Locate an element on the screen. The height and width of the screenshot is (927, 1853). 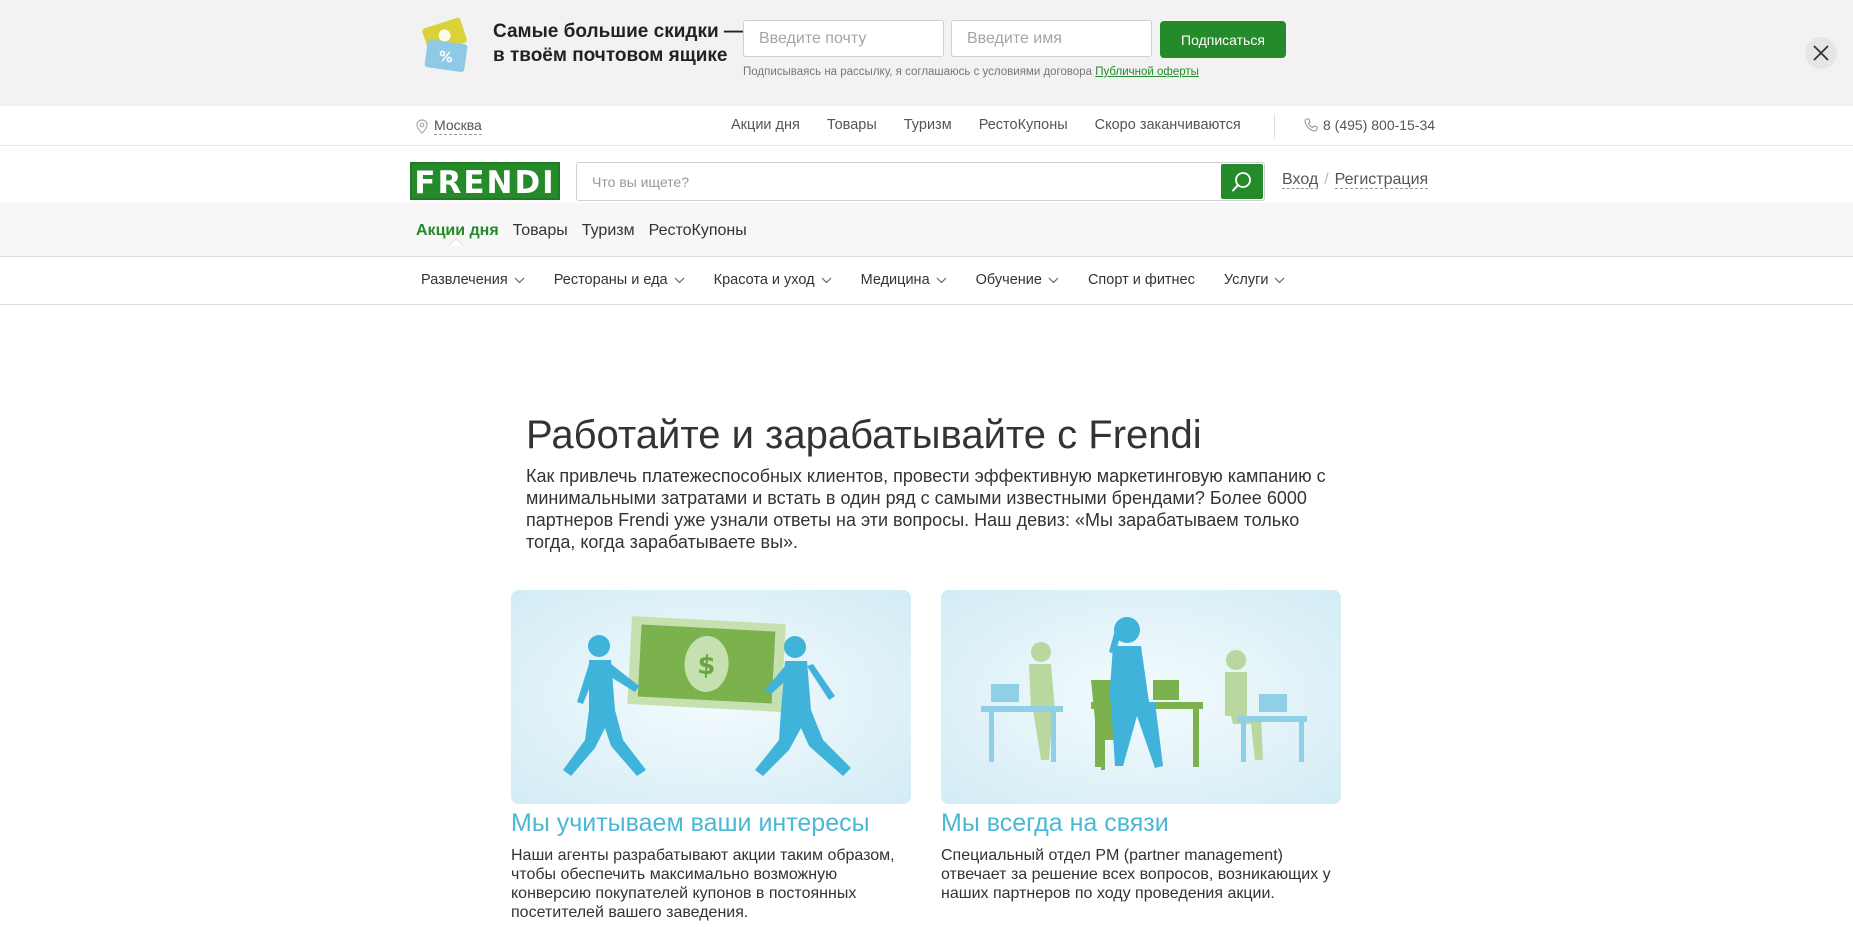
subnav-education: Обучение is located at coordinates (1017, 280).